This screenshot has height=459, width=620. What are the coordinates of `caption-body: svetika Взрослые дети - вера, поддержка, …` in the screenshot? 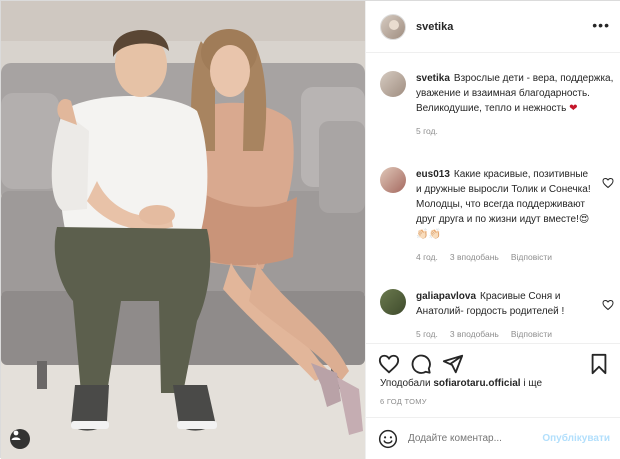 It's located at (515, 105).